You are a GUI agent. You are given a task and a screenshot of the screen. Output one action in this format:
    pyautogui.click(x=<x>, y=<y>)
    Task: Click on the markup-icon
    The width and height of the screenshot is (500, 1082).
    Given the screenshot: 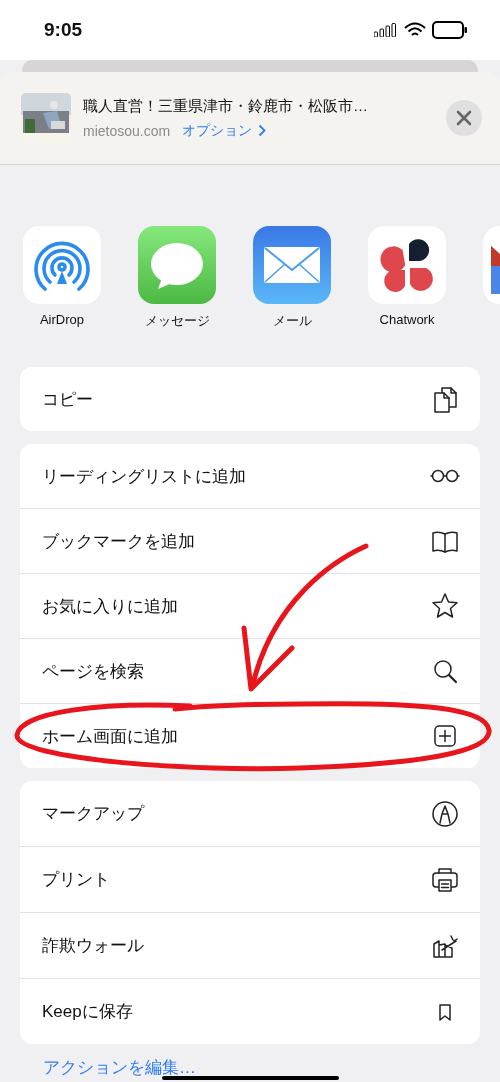 What is the action you would take?
    pyautogui.click(x=445, y=813)
    